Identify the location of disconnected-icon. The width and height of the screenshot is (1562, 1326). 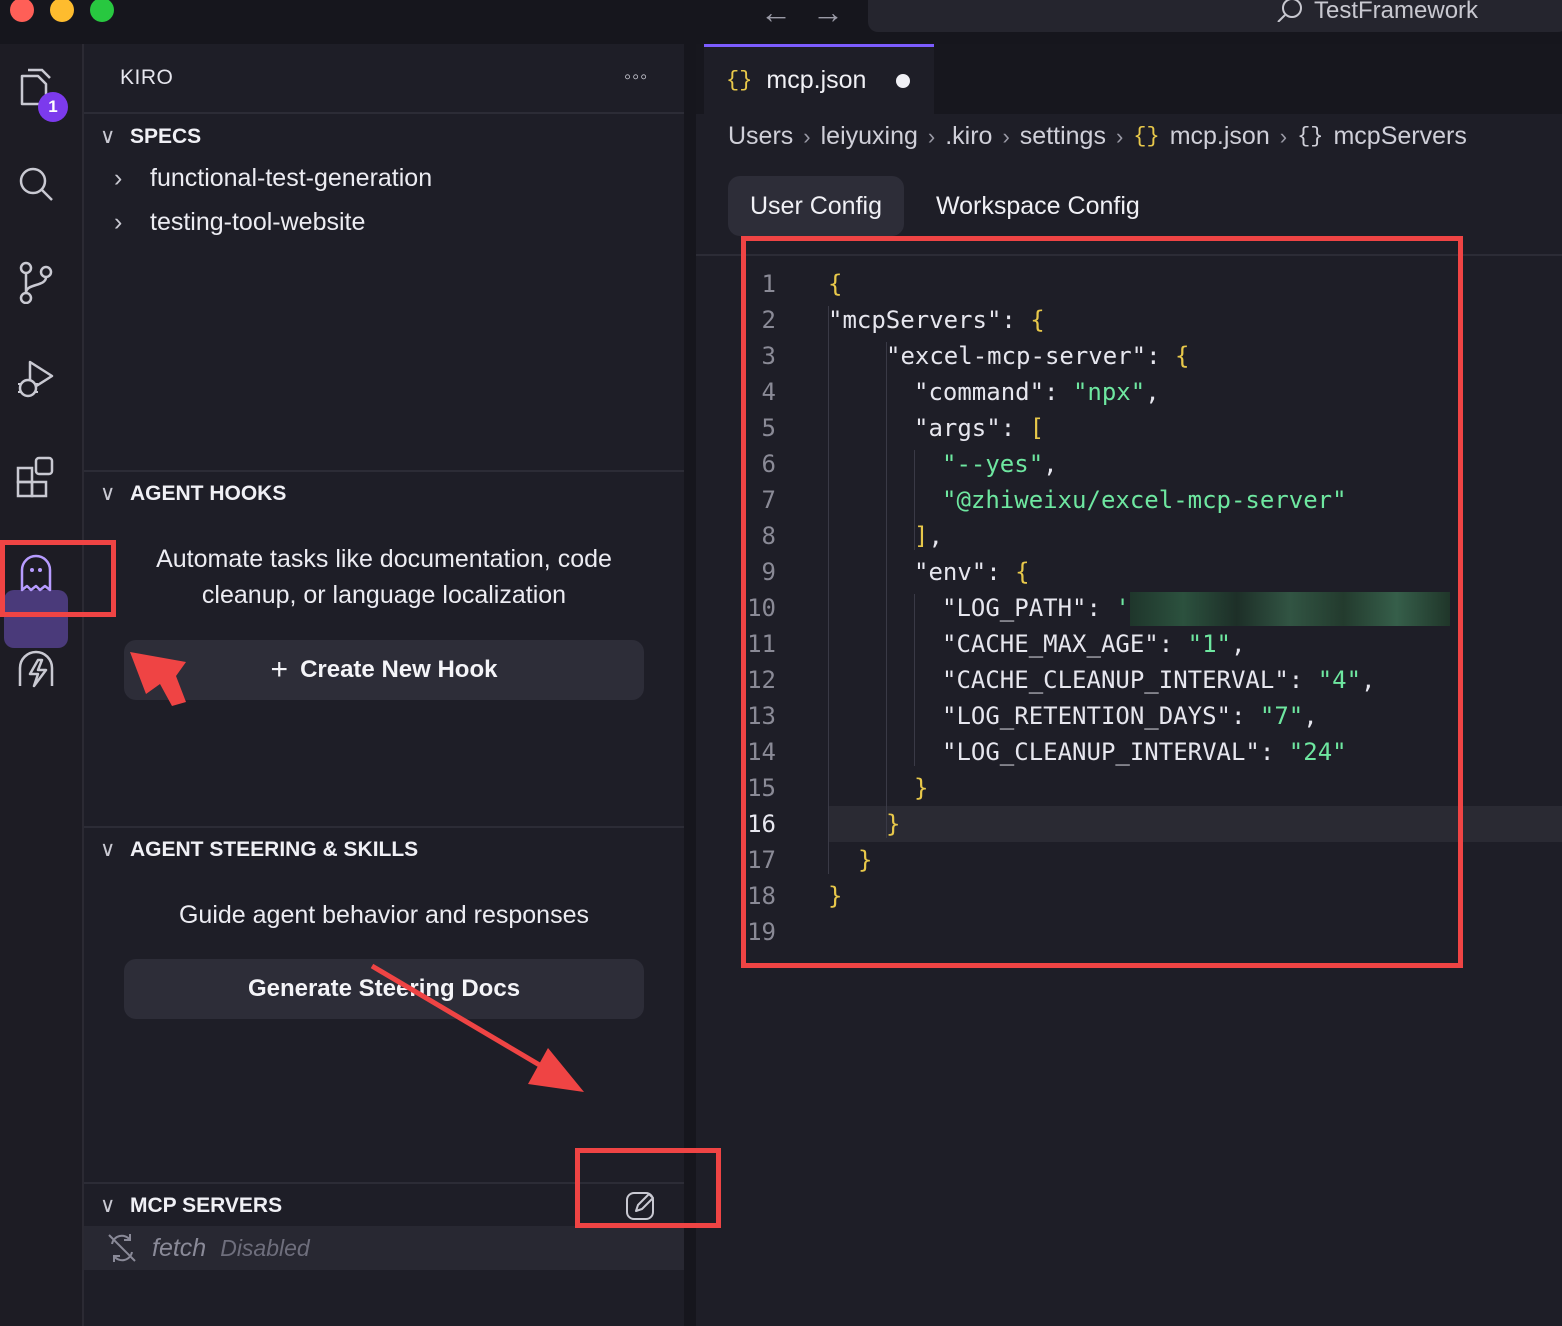
(122, 1248).